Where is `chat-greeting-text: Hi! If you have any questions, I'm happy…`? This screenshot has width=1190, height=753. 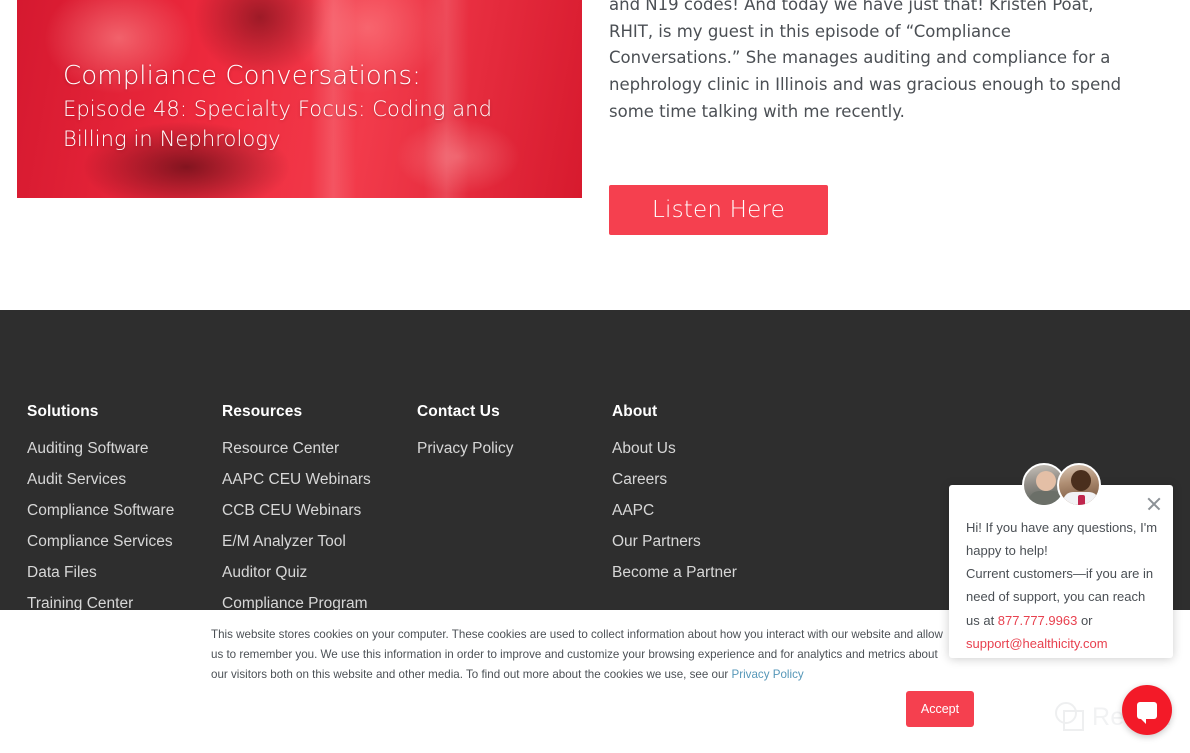
chat-greeting-text: Hi! If you have any questions, I'm happy… is located at coordinates (1062, 539).